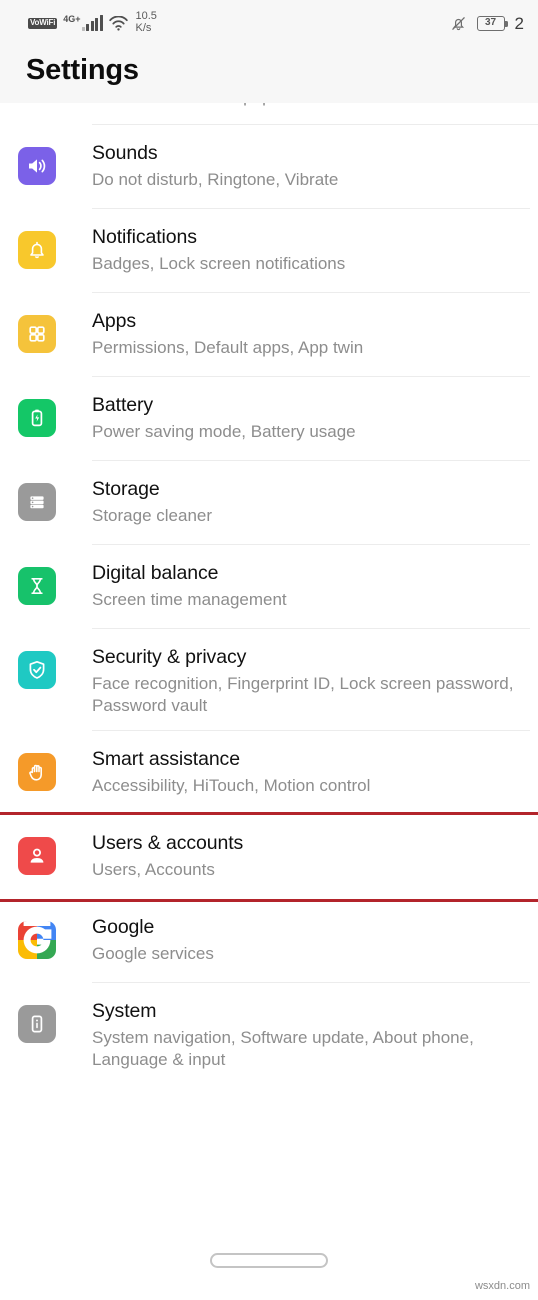 This screenshot has height=1300, width=538. I want to click on settings-row-users-accounts: Users & accounts Users, Accounts, so click(269, 857).